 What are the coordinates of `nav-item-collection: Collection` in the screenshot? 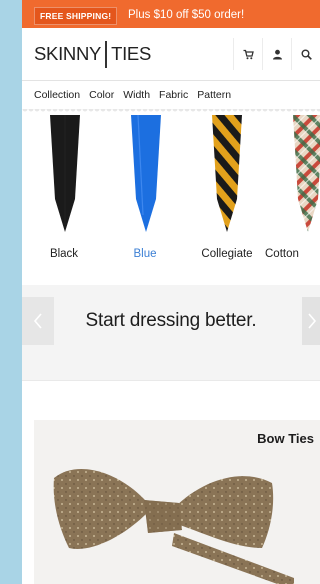 It's located at (57, 95).